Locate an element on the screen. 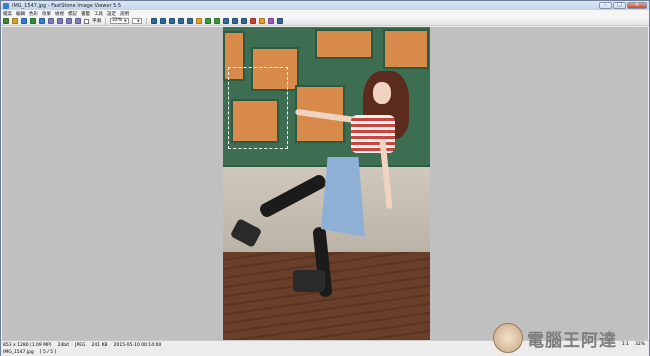 The image size is (650, 356). maximize-button: □ is located at coordinates (619, 5).